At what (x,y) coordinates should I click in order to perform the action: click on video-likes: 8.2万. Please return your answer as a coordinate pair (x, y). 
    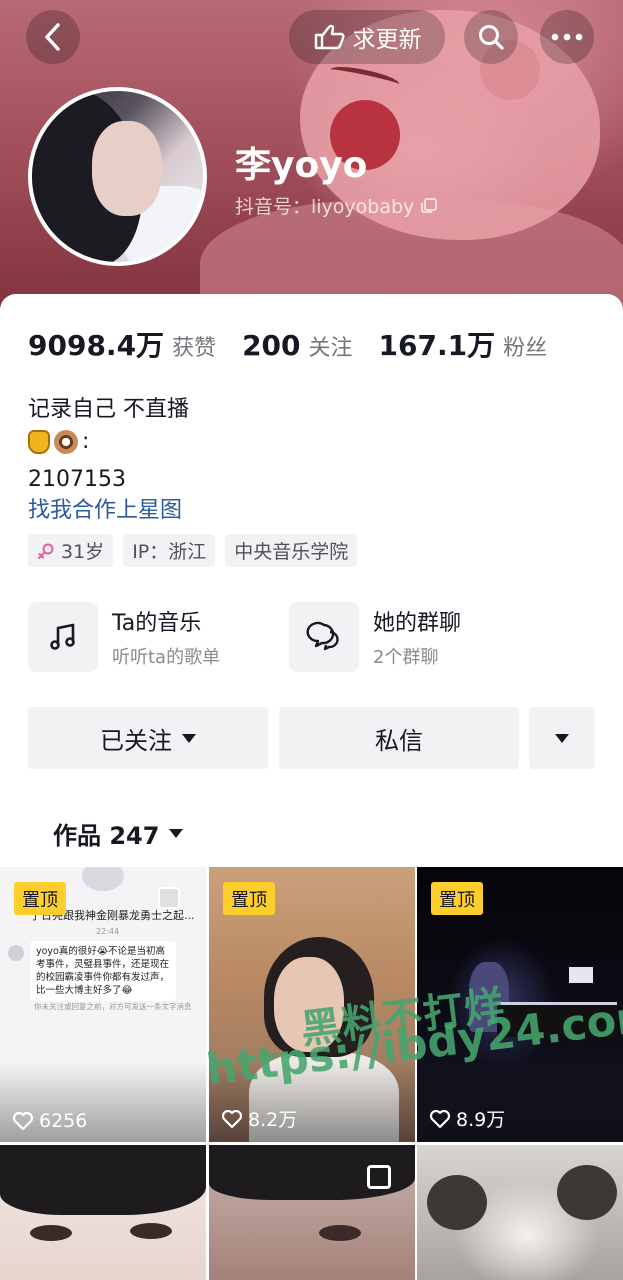
    Looking at the image, I should click on (259, 1118).